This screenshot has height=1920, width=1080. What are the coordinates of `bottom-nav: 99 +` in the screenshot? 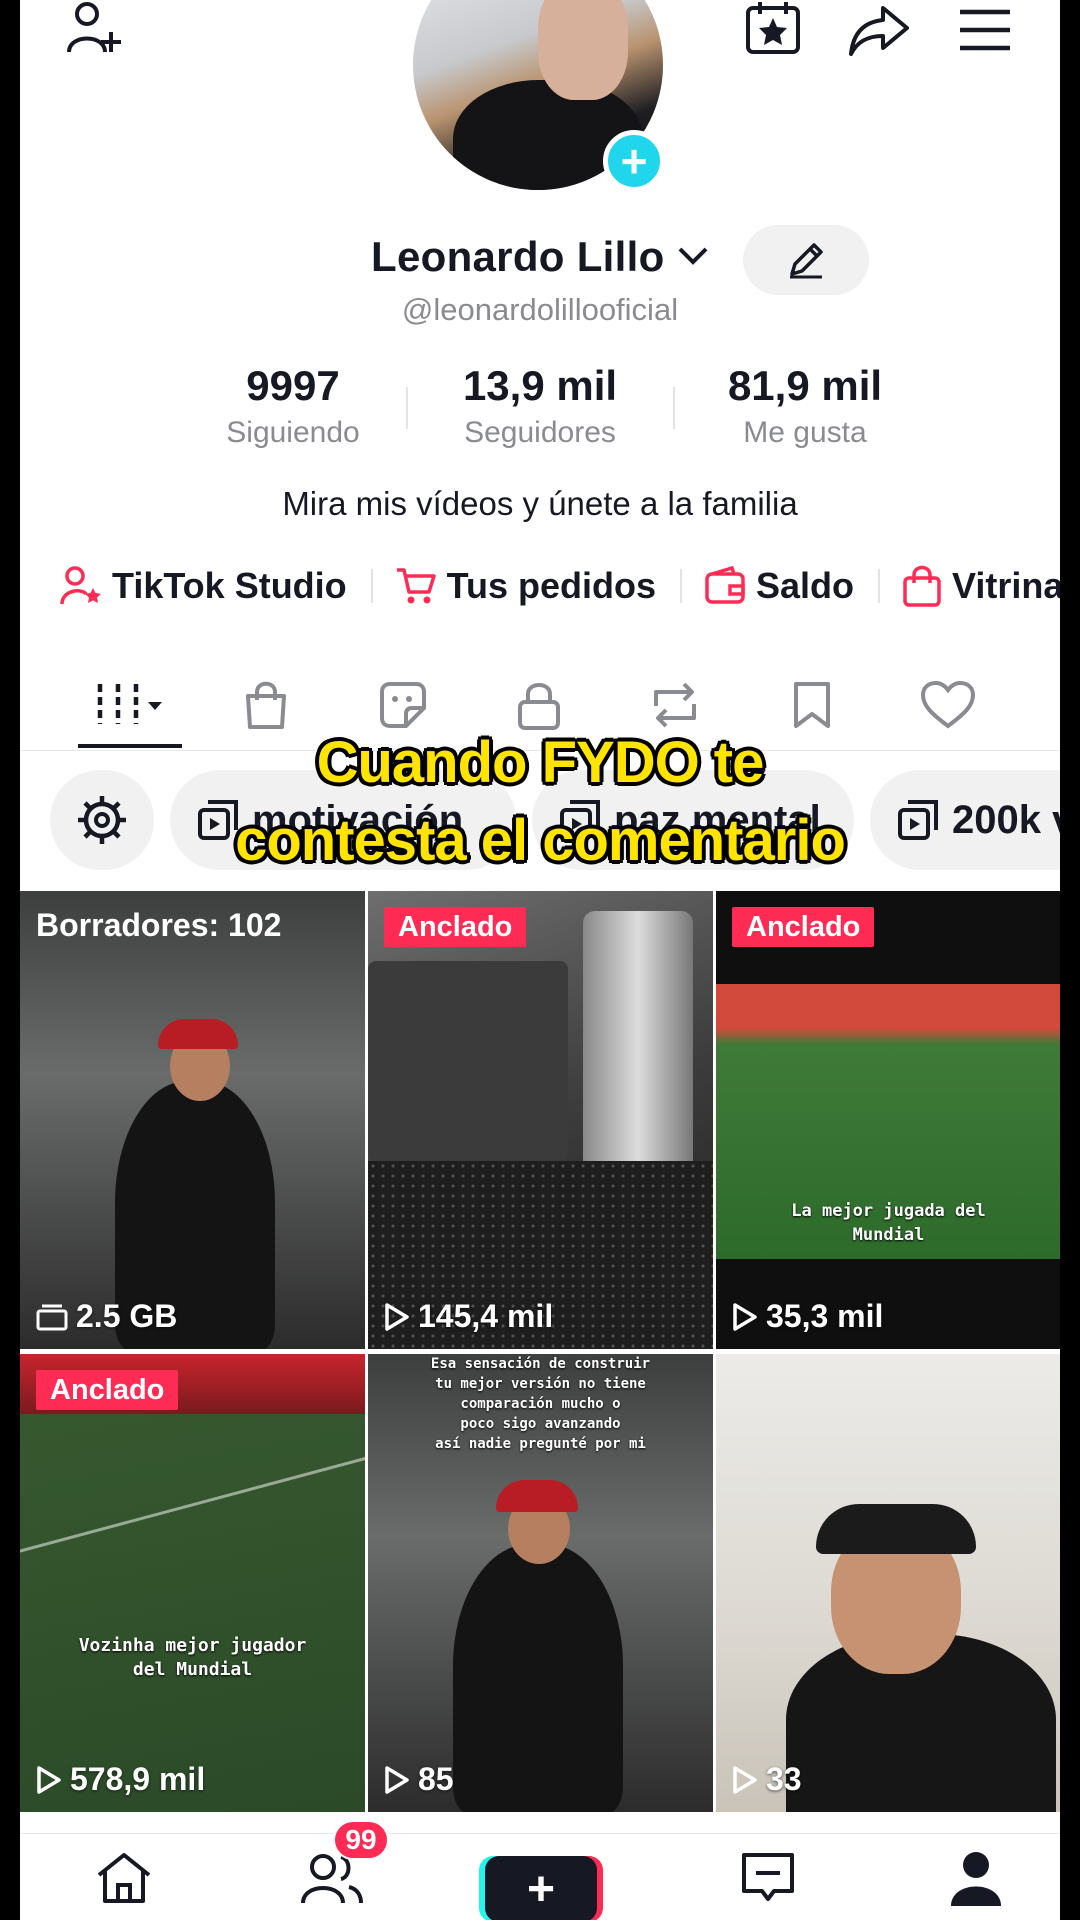 It's located at (540, 1870).